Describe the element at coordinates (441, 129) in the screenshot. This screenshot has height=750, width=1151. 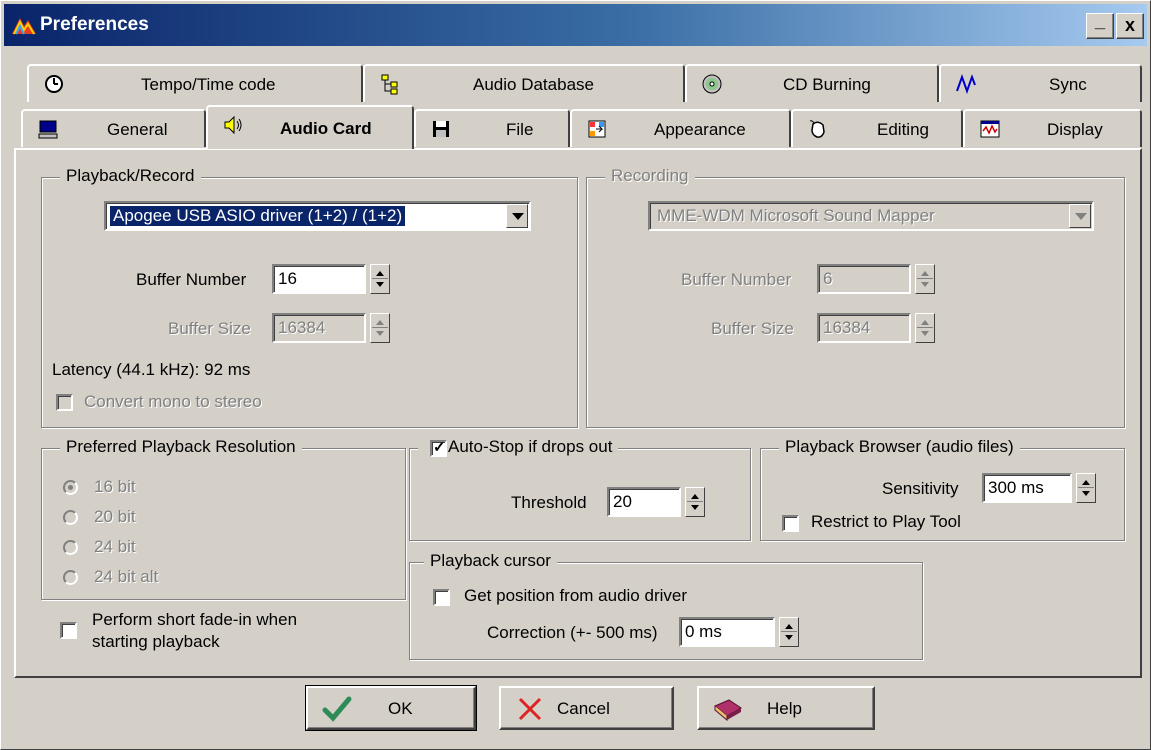
I see `floppy-disk-icon` at that location.